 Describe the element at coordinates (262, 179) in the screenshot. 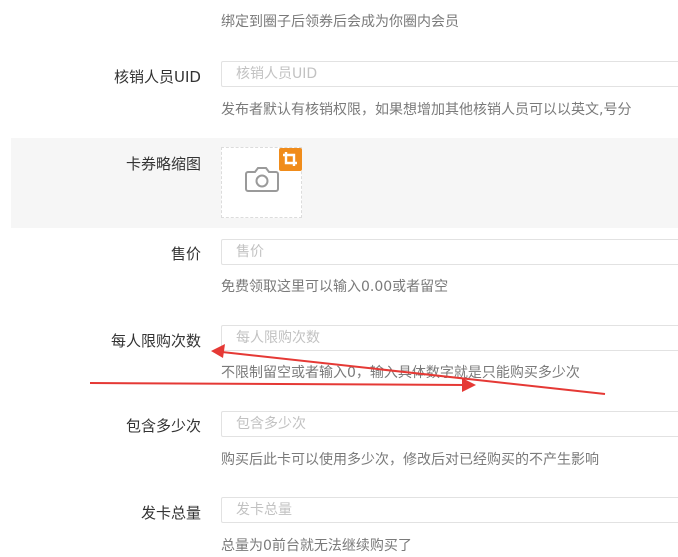

I see `camera-icon` at that location.